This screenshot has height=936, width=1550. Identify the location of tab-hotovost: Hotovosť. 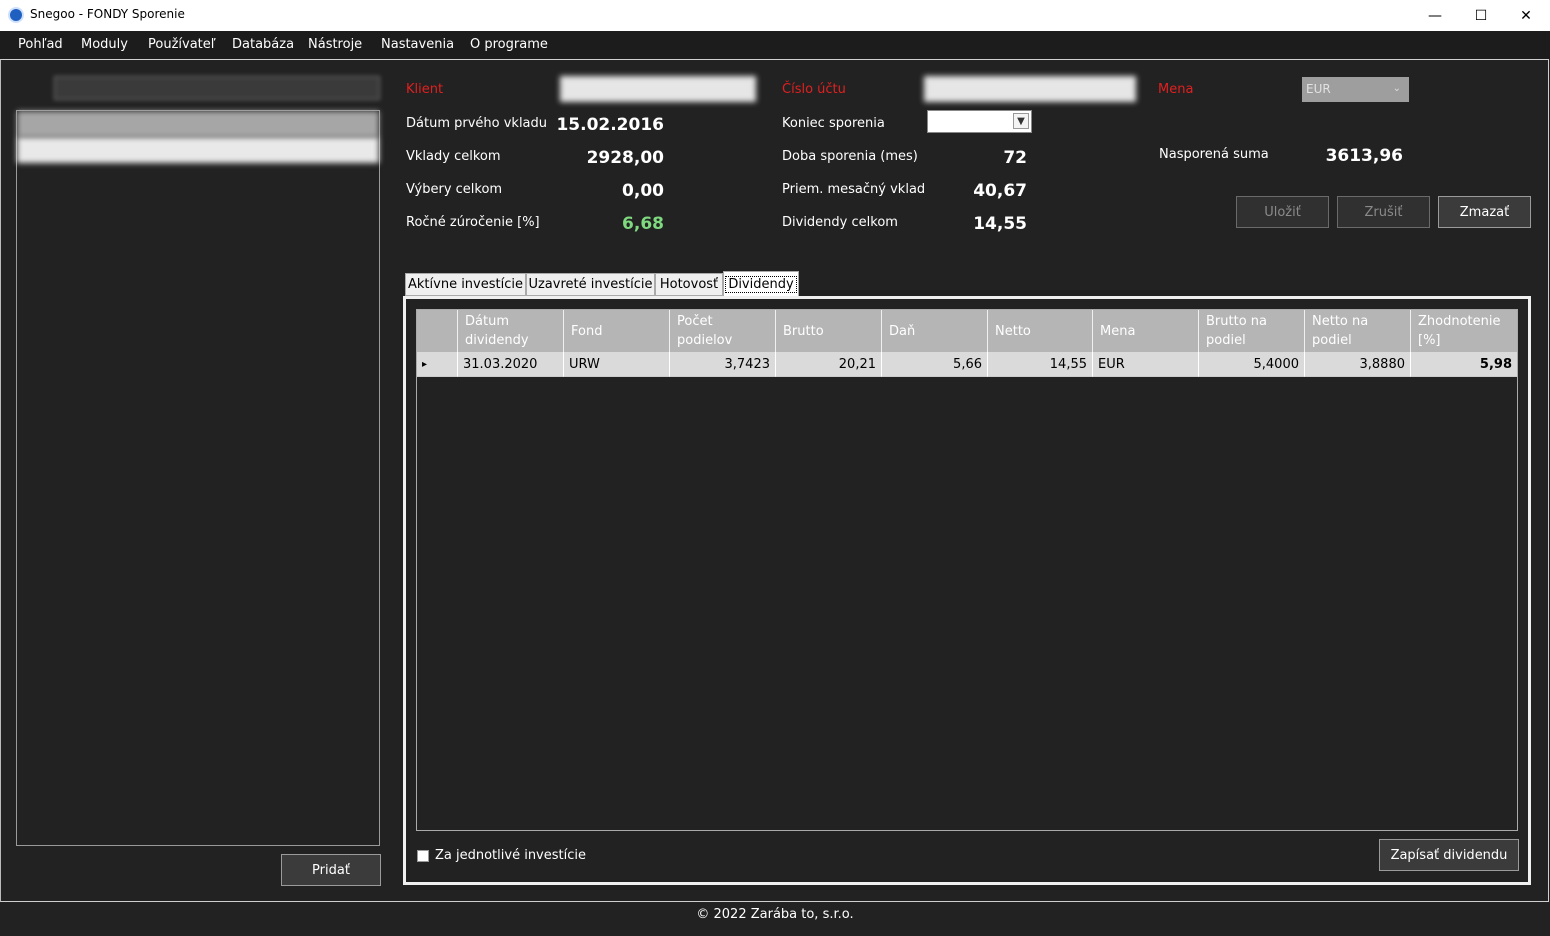
(689, 284).